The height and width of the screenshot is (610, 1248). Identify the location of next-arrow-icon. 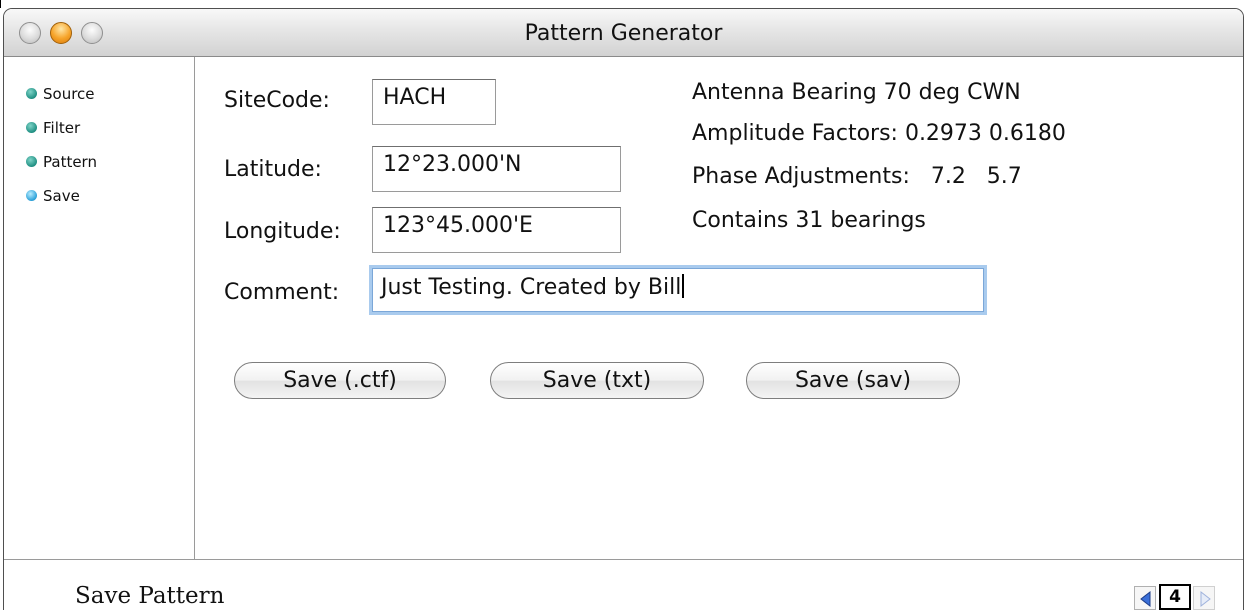
(1205, 599).